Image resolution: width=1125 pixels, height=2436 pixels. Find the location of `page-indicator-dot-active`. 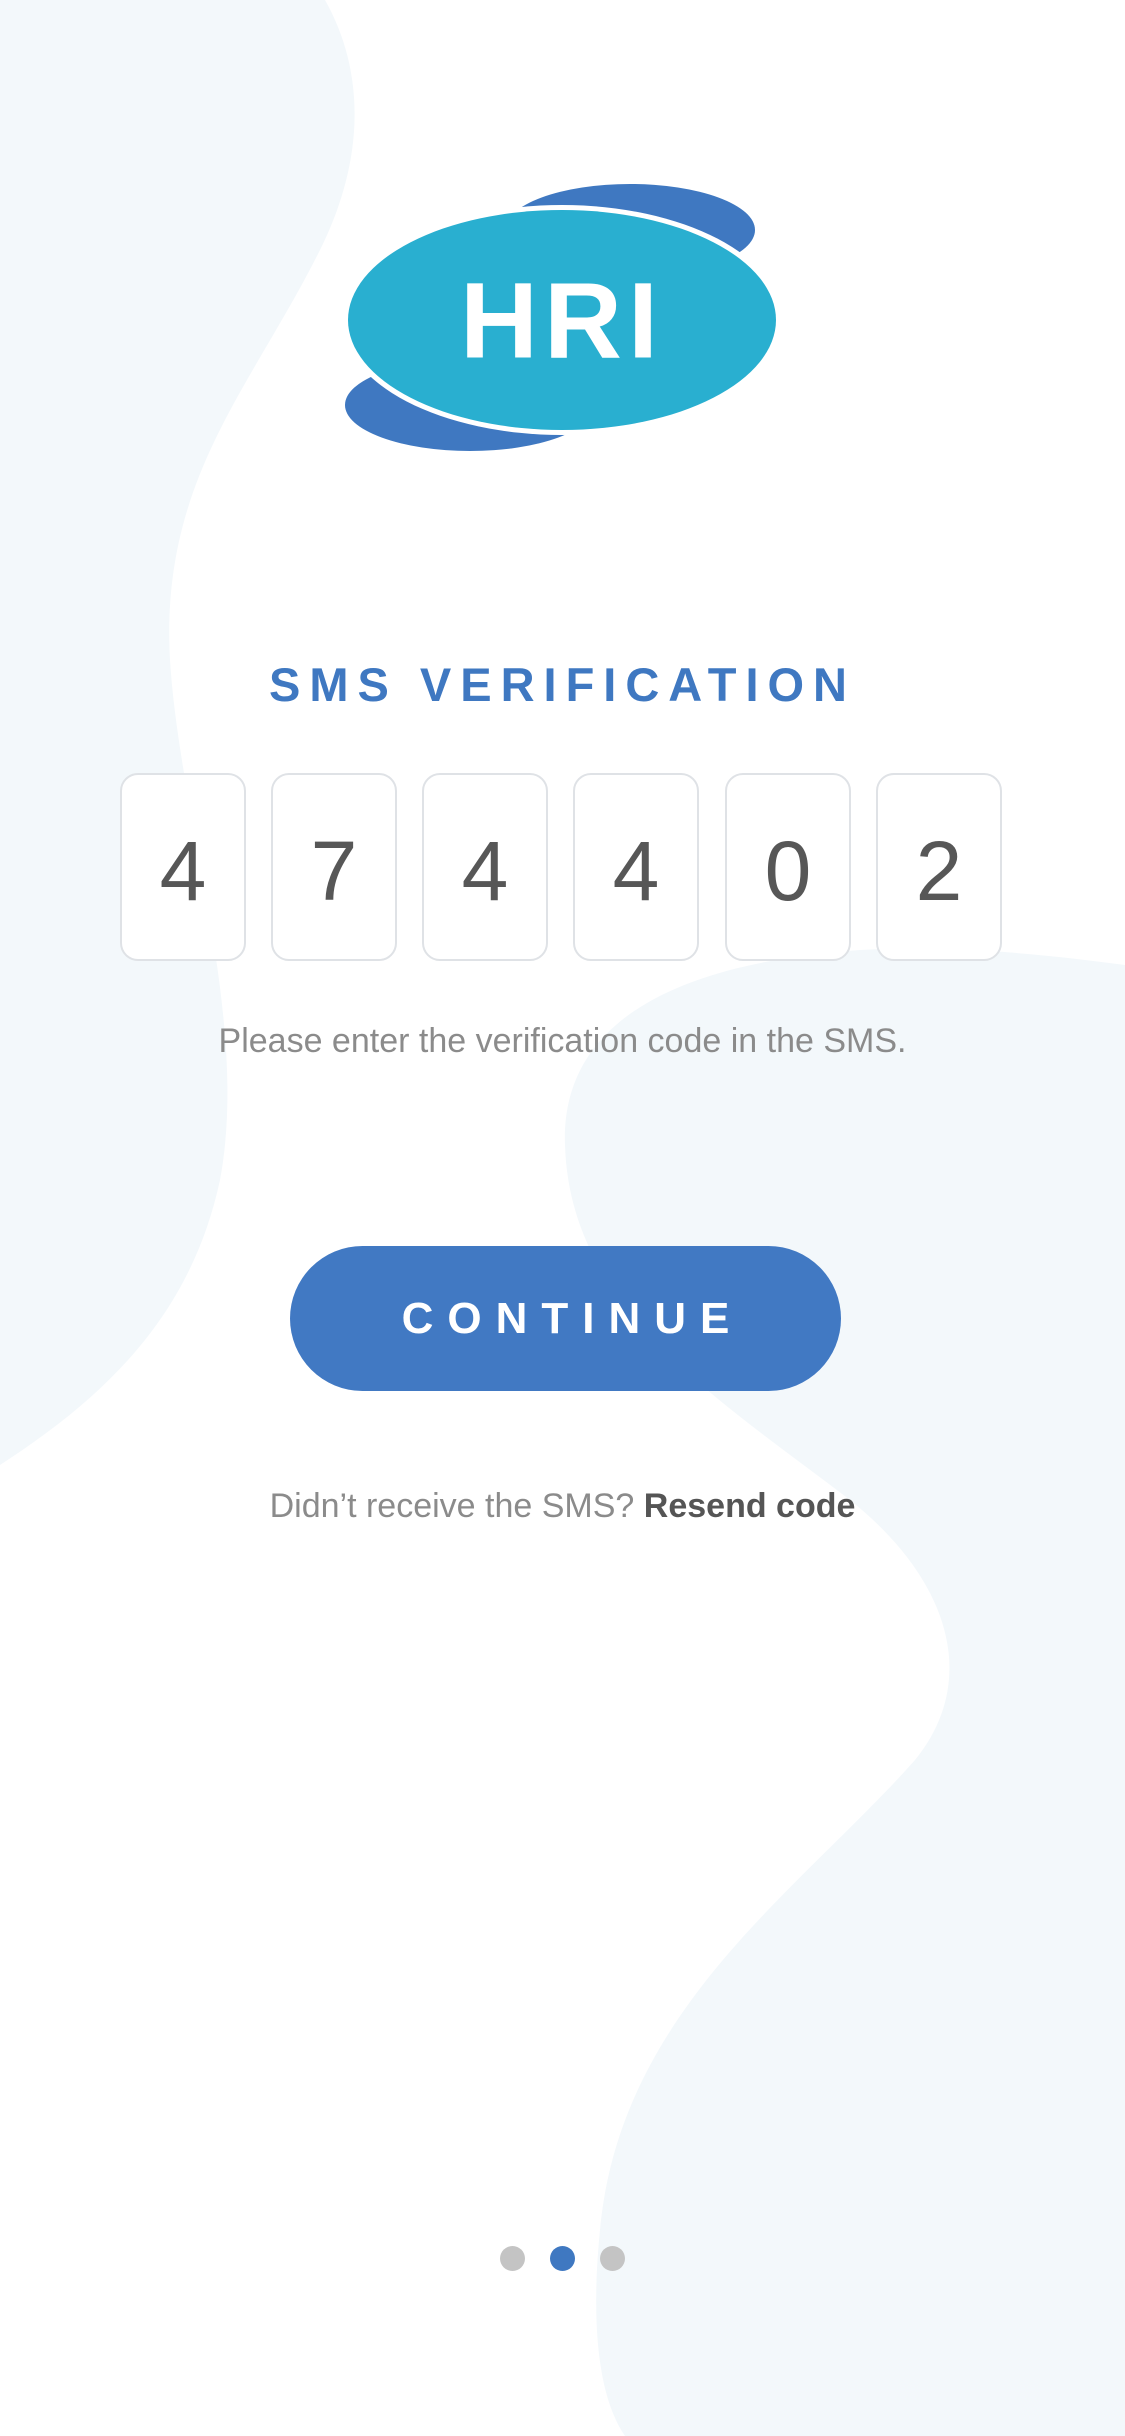

page-indicator-dot-active is located at coordinates (562, 2258).